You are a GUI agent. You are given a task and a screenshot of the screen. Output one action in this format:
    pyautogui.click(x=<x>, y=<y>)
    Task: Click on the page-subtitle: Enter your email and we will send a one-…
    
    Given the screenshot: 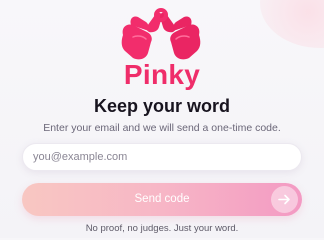 What is the action you would take?
    pyautogui.click(x=162, y=128)
    